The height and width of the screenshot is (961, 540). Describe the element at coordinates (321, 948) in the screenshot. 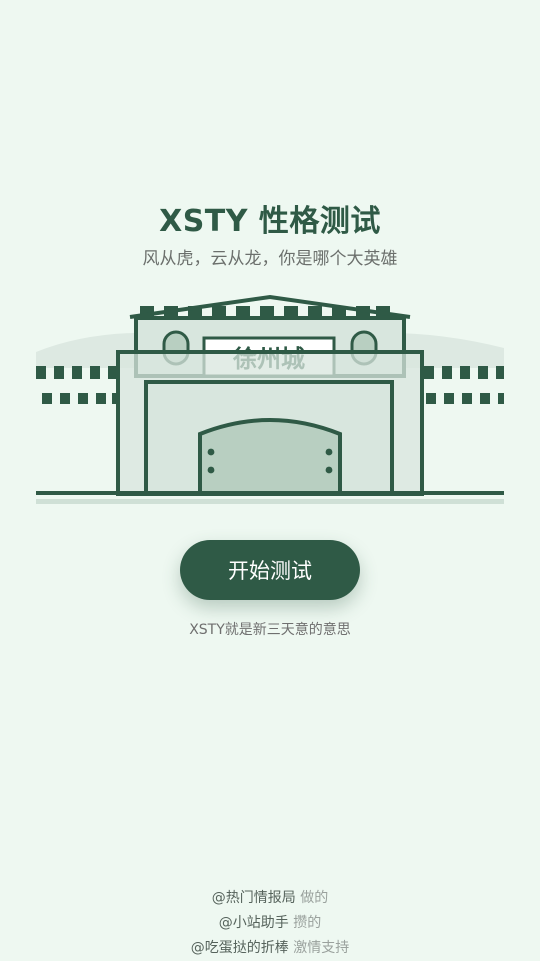

I see `credit-suffix: 激情支持` at that location.